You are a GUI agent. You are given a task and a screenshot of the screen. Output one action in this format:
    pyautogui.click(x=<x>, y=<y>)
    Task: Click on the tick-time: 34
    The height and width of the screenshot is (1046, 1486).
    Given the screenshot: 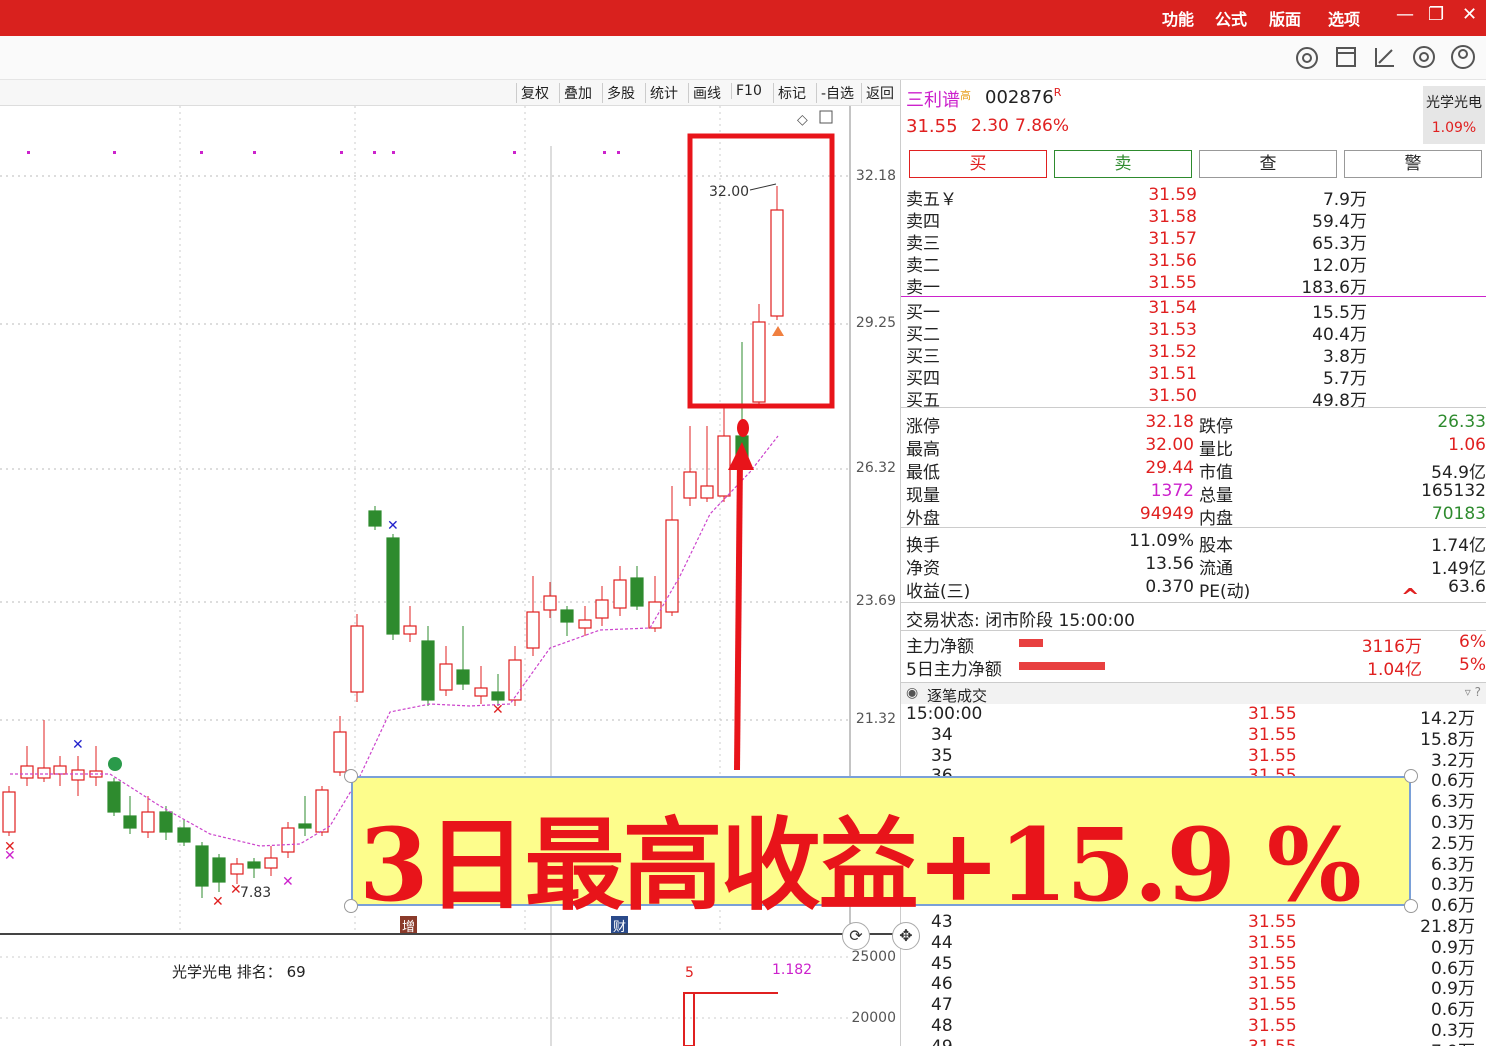 What is the action you would take?
    pyautogui.click(x=942, y=734)
    